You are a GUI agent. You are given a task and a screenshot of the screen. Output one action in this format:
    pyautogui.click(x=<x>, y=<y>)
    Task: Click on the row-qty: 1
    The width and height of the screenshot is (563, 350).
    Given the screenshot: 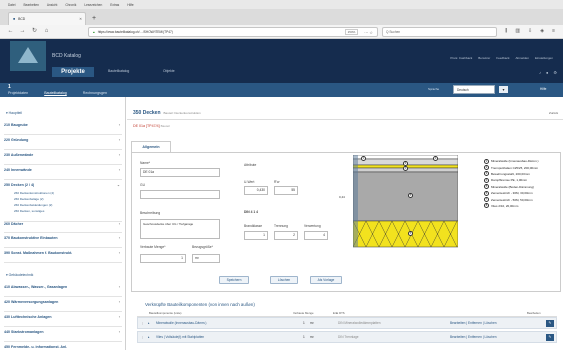 What is the action you would take?
    pyautogui.click(x=304, y=337)
    